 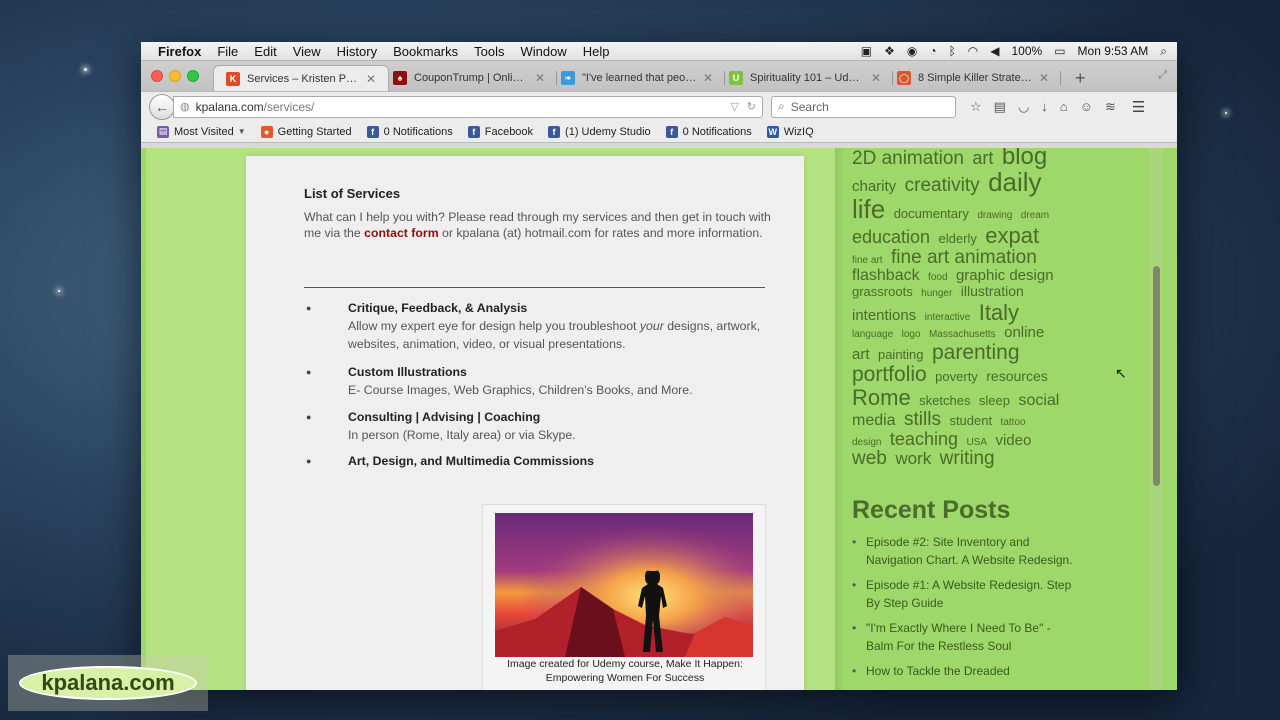 I want to click on reading-list-icon: ▤, so click(x=1000, y=107).